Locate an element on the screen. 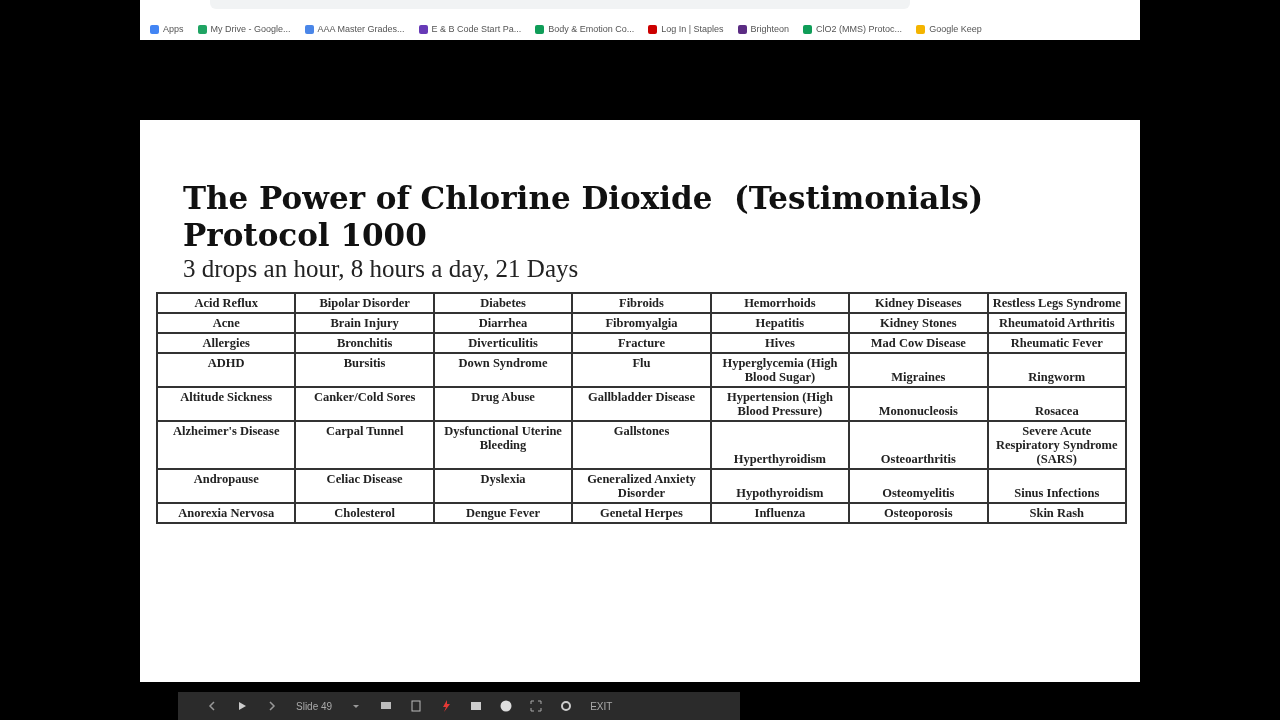 This screenshot has height=720, width=1280. table-cell: Andropause is located at coordinates (226, 486).